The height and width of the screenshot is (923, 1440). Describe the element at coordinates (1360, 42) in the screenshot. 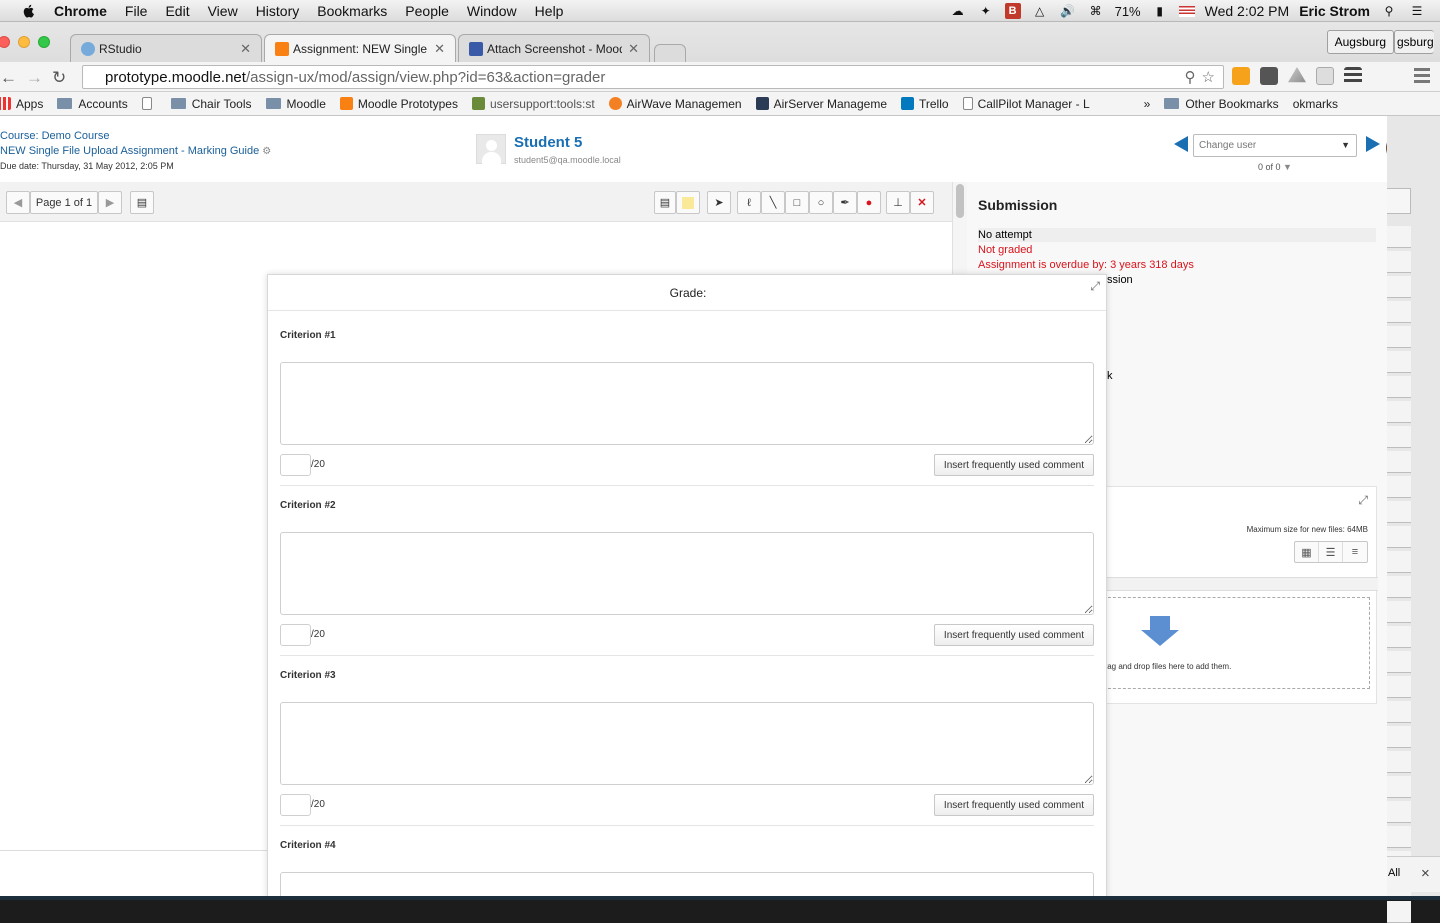

I see `profile-button: Augsburg` at that location.